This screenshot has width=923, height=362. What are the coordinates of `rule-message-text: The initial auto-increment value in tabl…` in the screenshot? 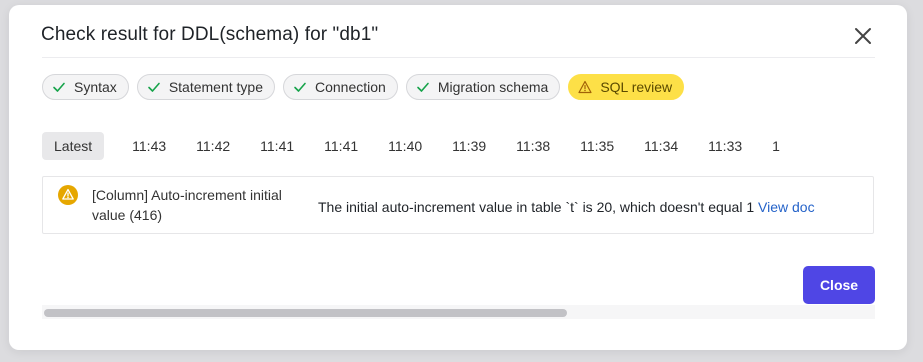 It's located at (536, 207).